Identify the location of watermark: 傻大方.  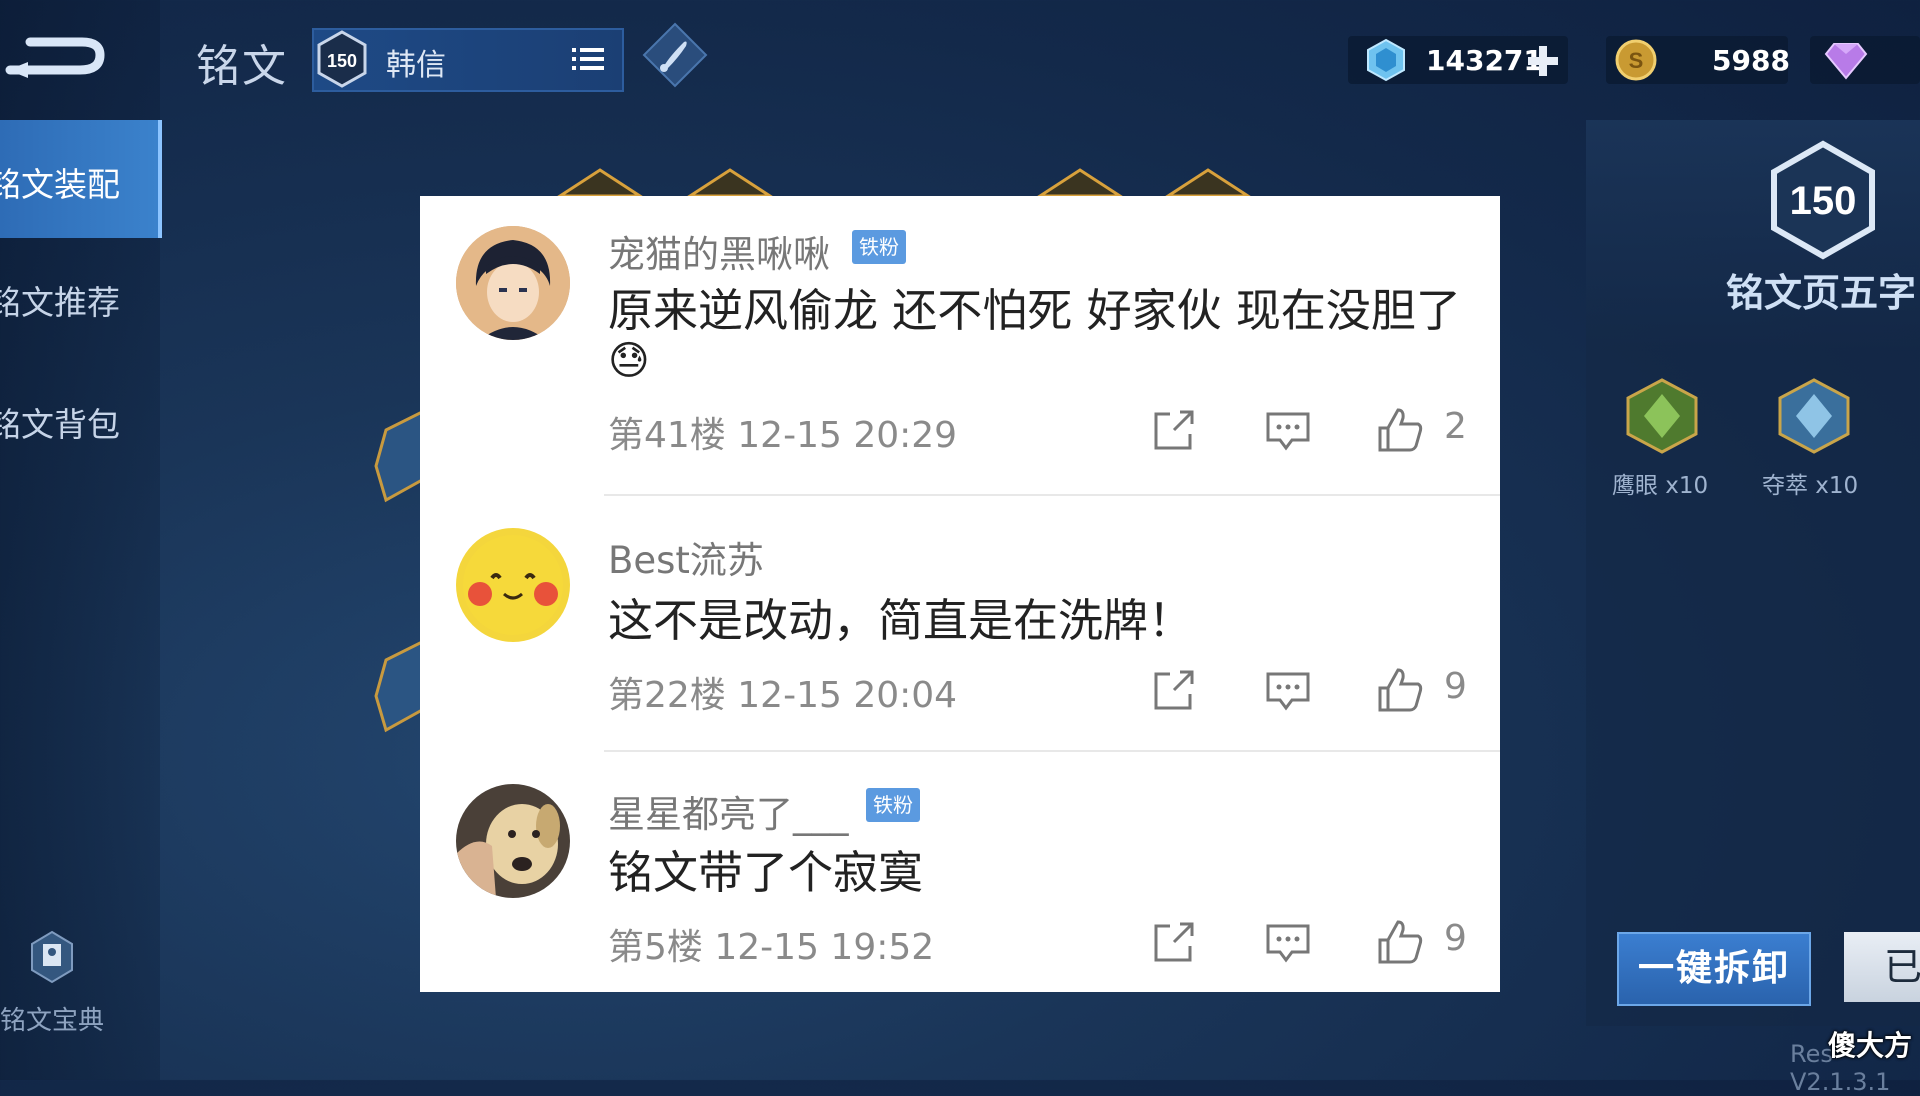
(1870, 1045).